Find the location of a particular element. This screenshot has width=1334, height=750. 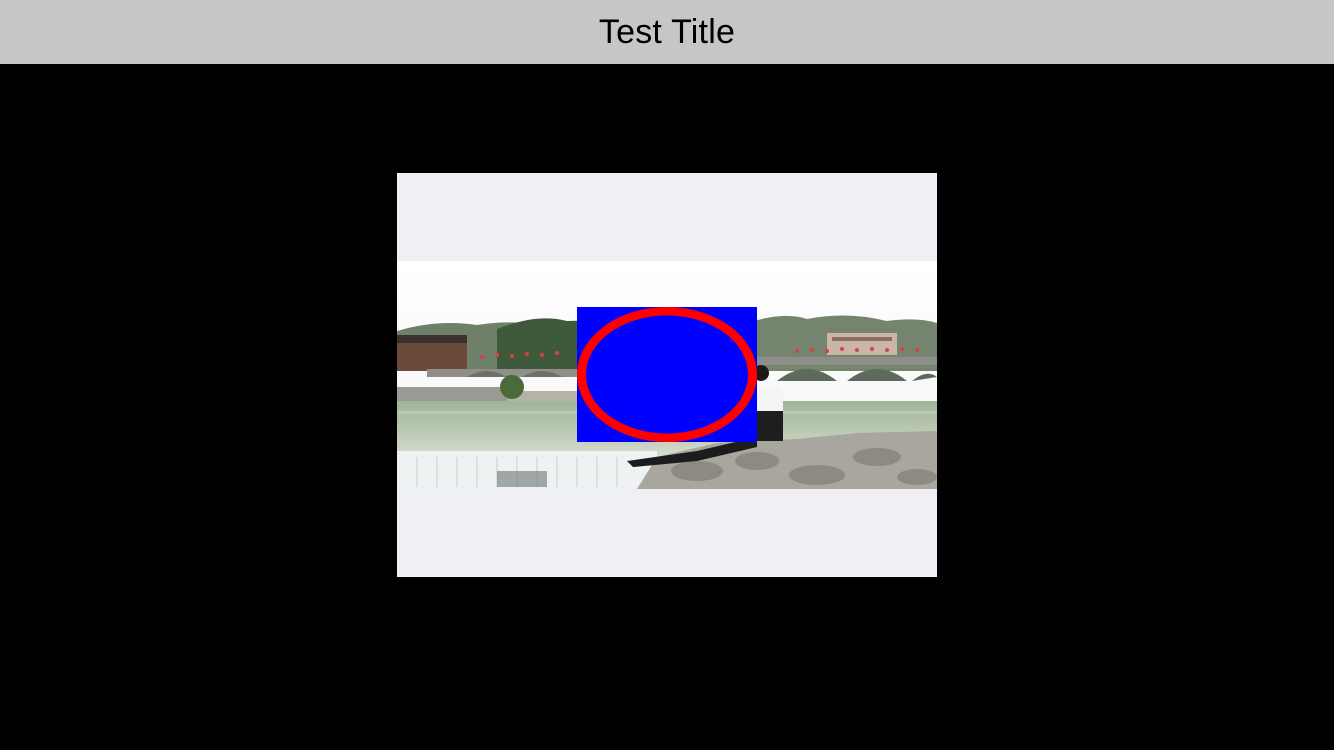

ellipse-overlay is located at coordinates (667, 374).